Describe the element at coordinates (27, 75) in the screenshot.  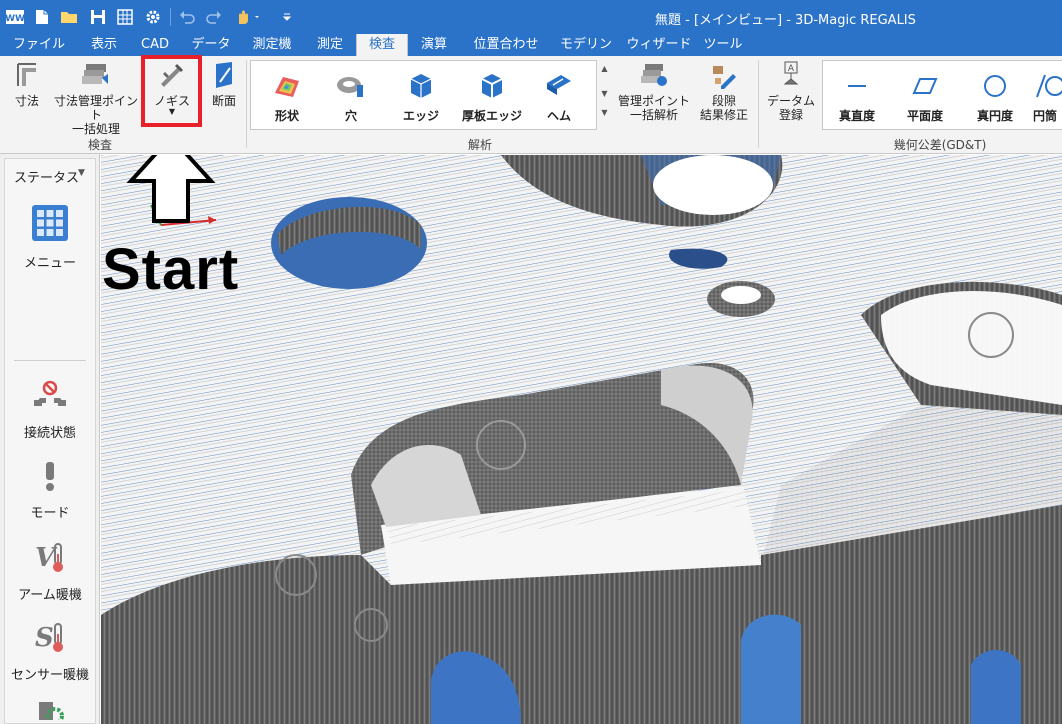
I see `dimension-icon` at that location.